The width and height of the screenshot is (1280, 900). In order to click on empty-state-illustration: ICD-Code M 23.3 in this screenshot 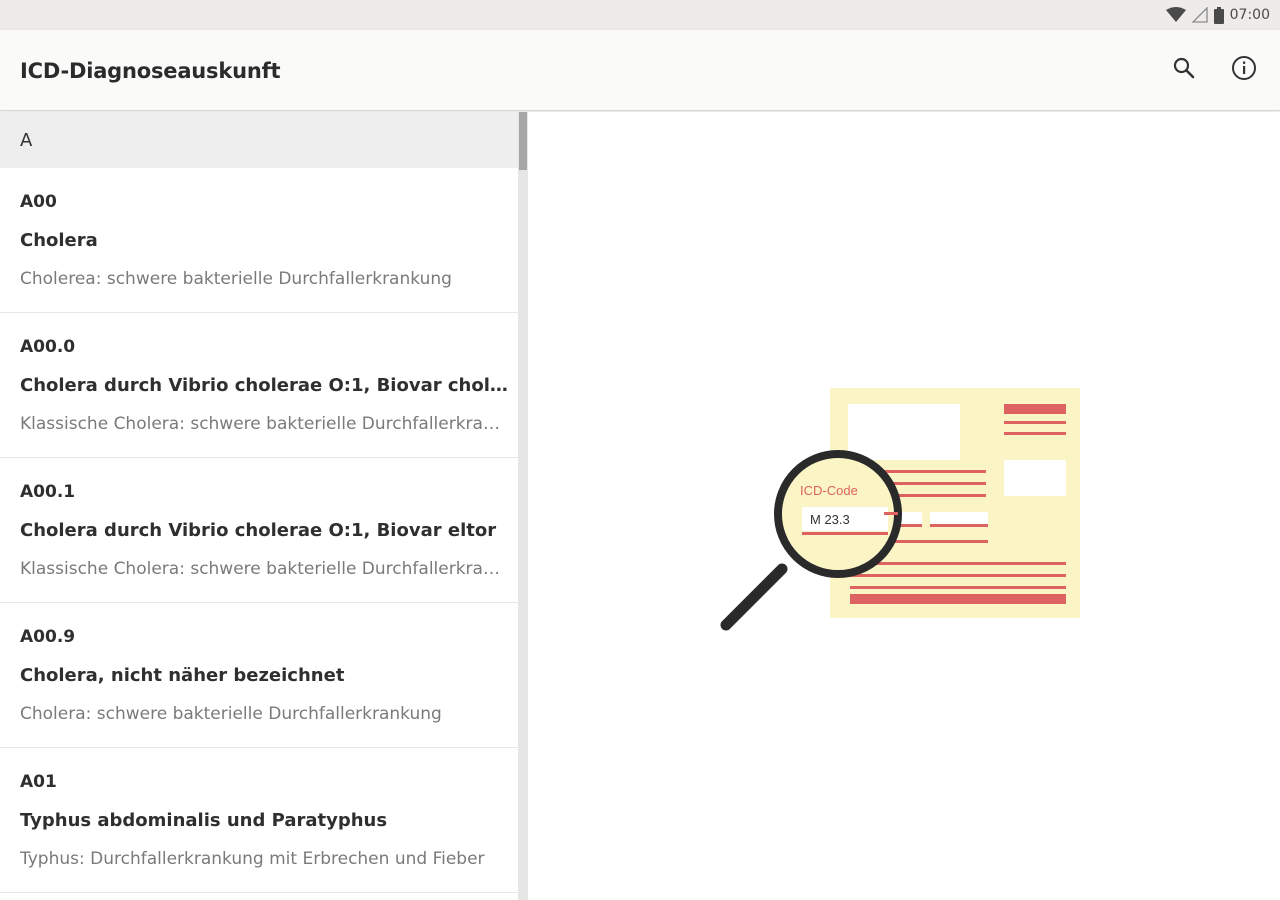, I will do `click(903, 511)`.